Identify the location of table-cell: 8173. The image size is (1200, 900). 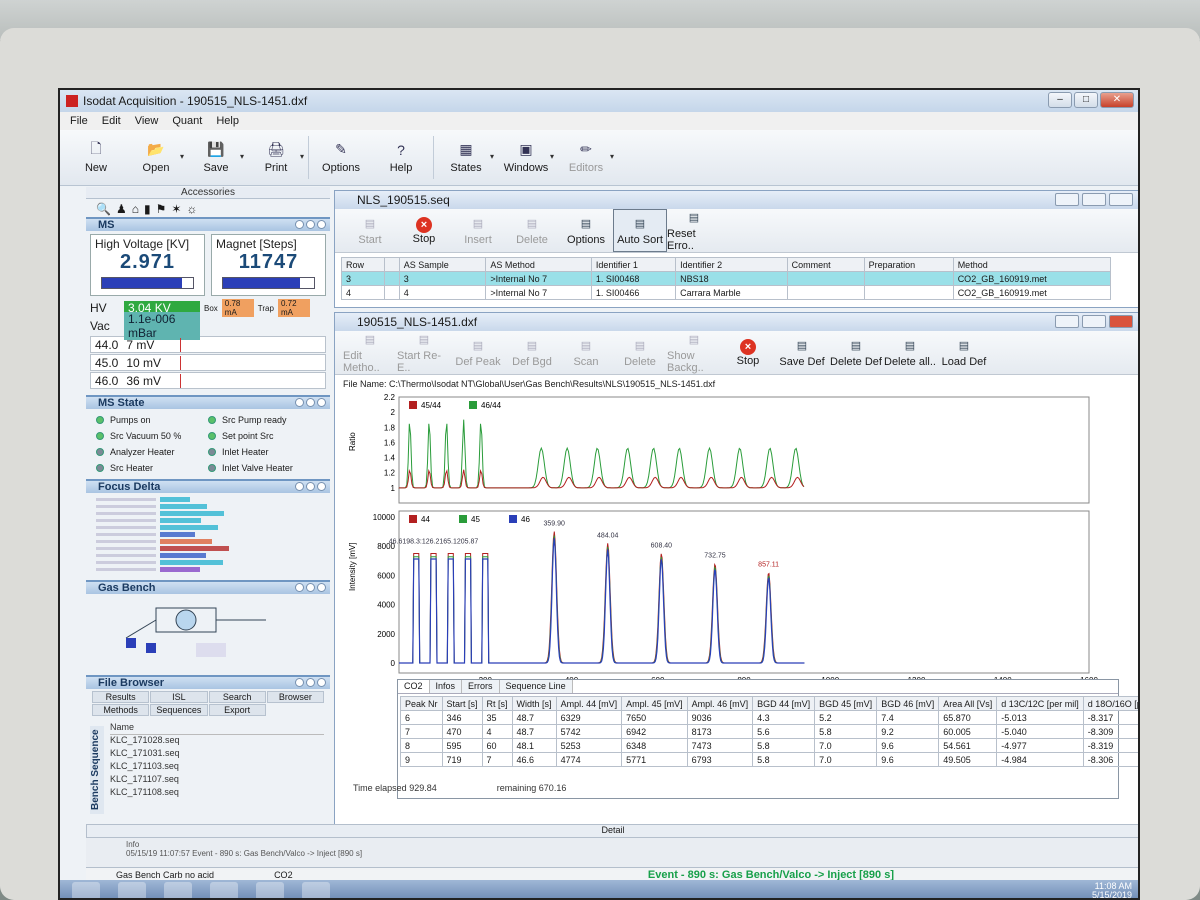
(720, 731).